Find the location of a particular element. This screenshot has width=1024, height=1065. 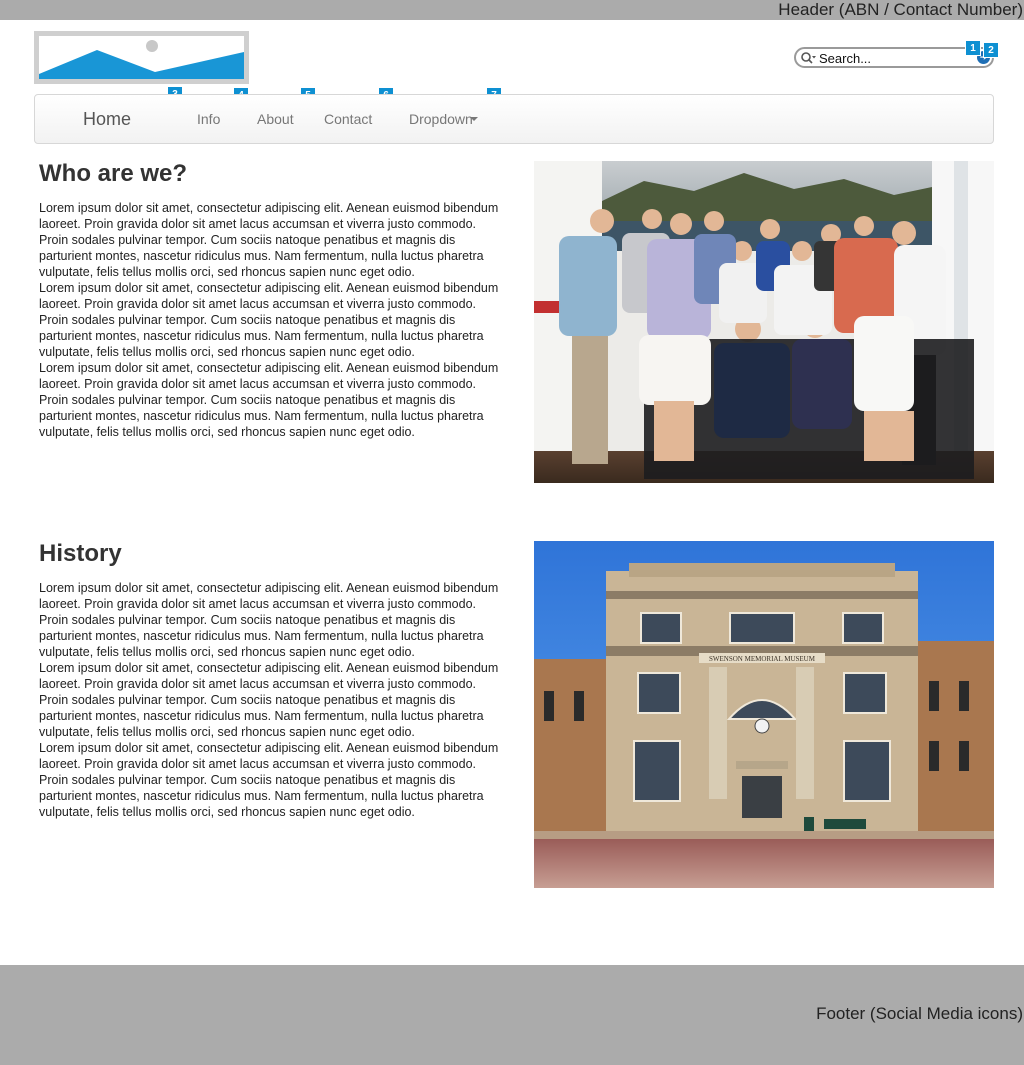

nav-dropdown: Dropdown is located at coordinates (443, 119).